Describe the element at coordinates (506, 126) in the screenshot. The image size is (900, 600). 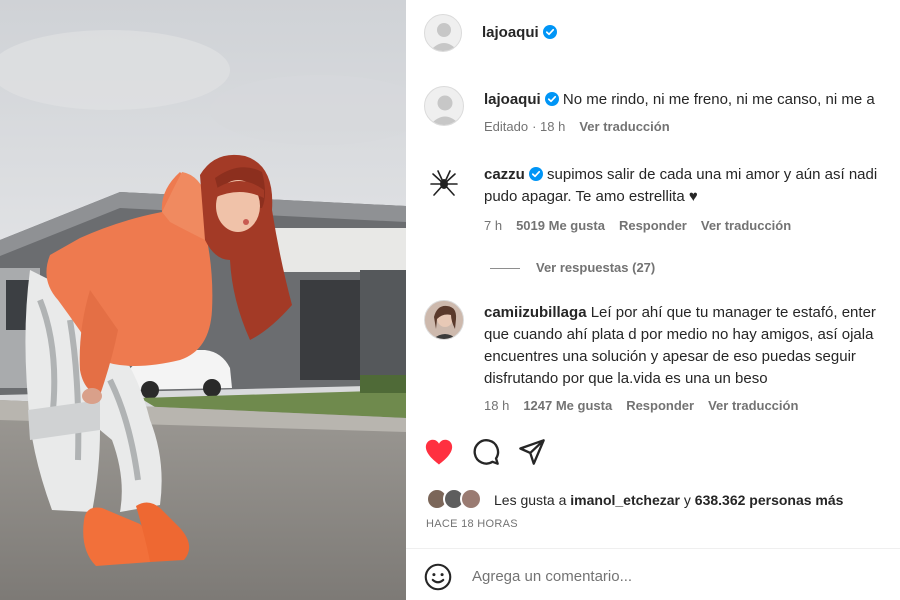
I see `edited-label: Editado` at that location.